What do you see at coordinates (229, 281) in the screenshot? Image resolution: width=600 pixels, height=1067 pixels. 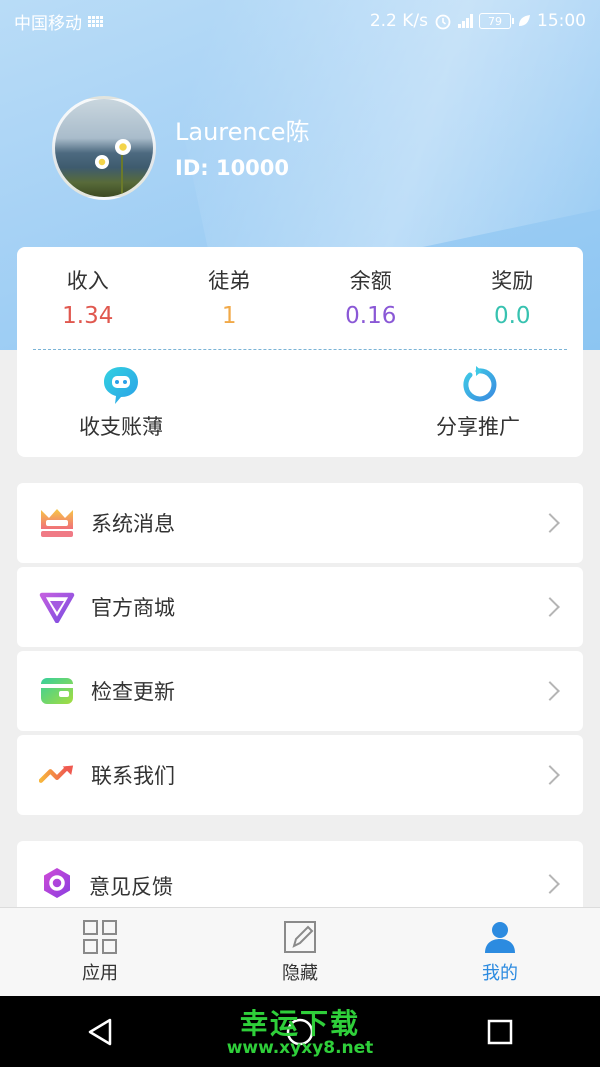 I see `stat-label: 徒弟` at bounding box center [229, 281].